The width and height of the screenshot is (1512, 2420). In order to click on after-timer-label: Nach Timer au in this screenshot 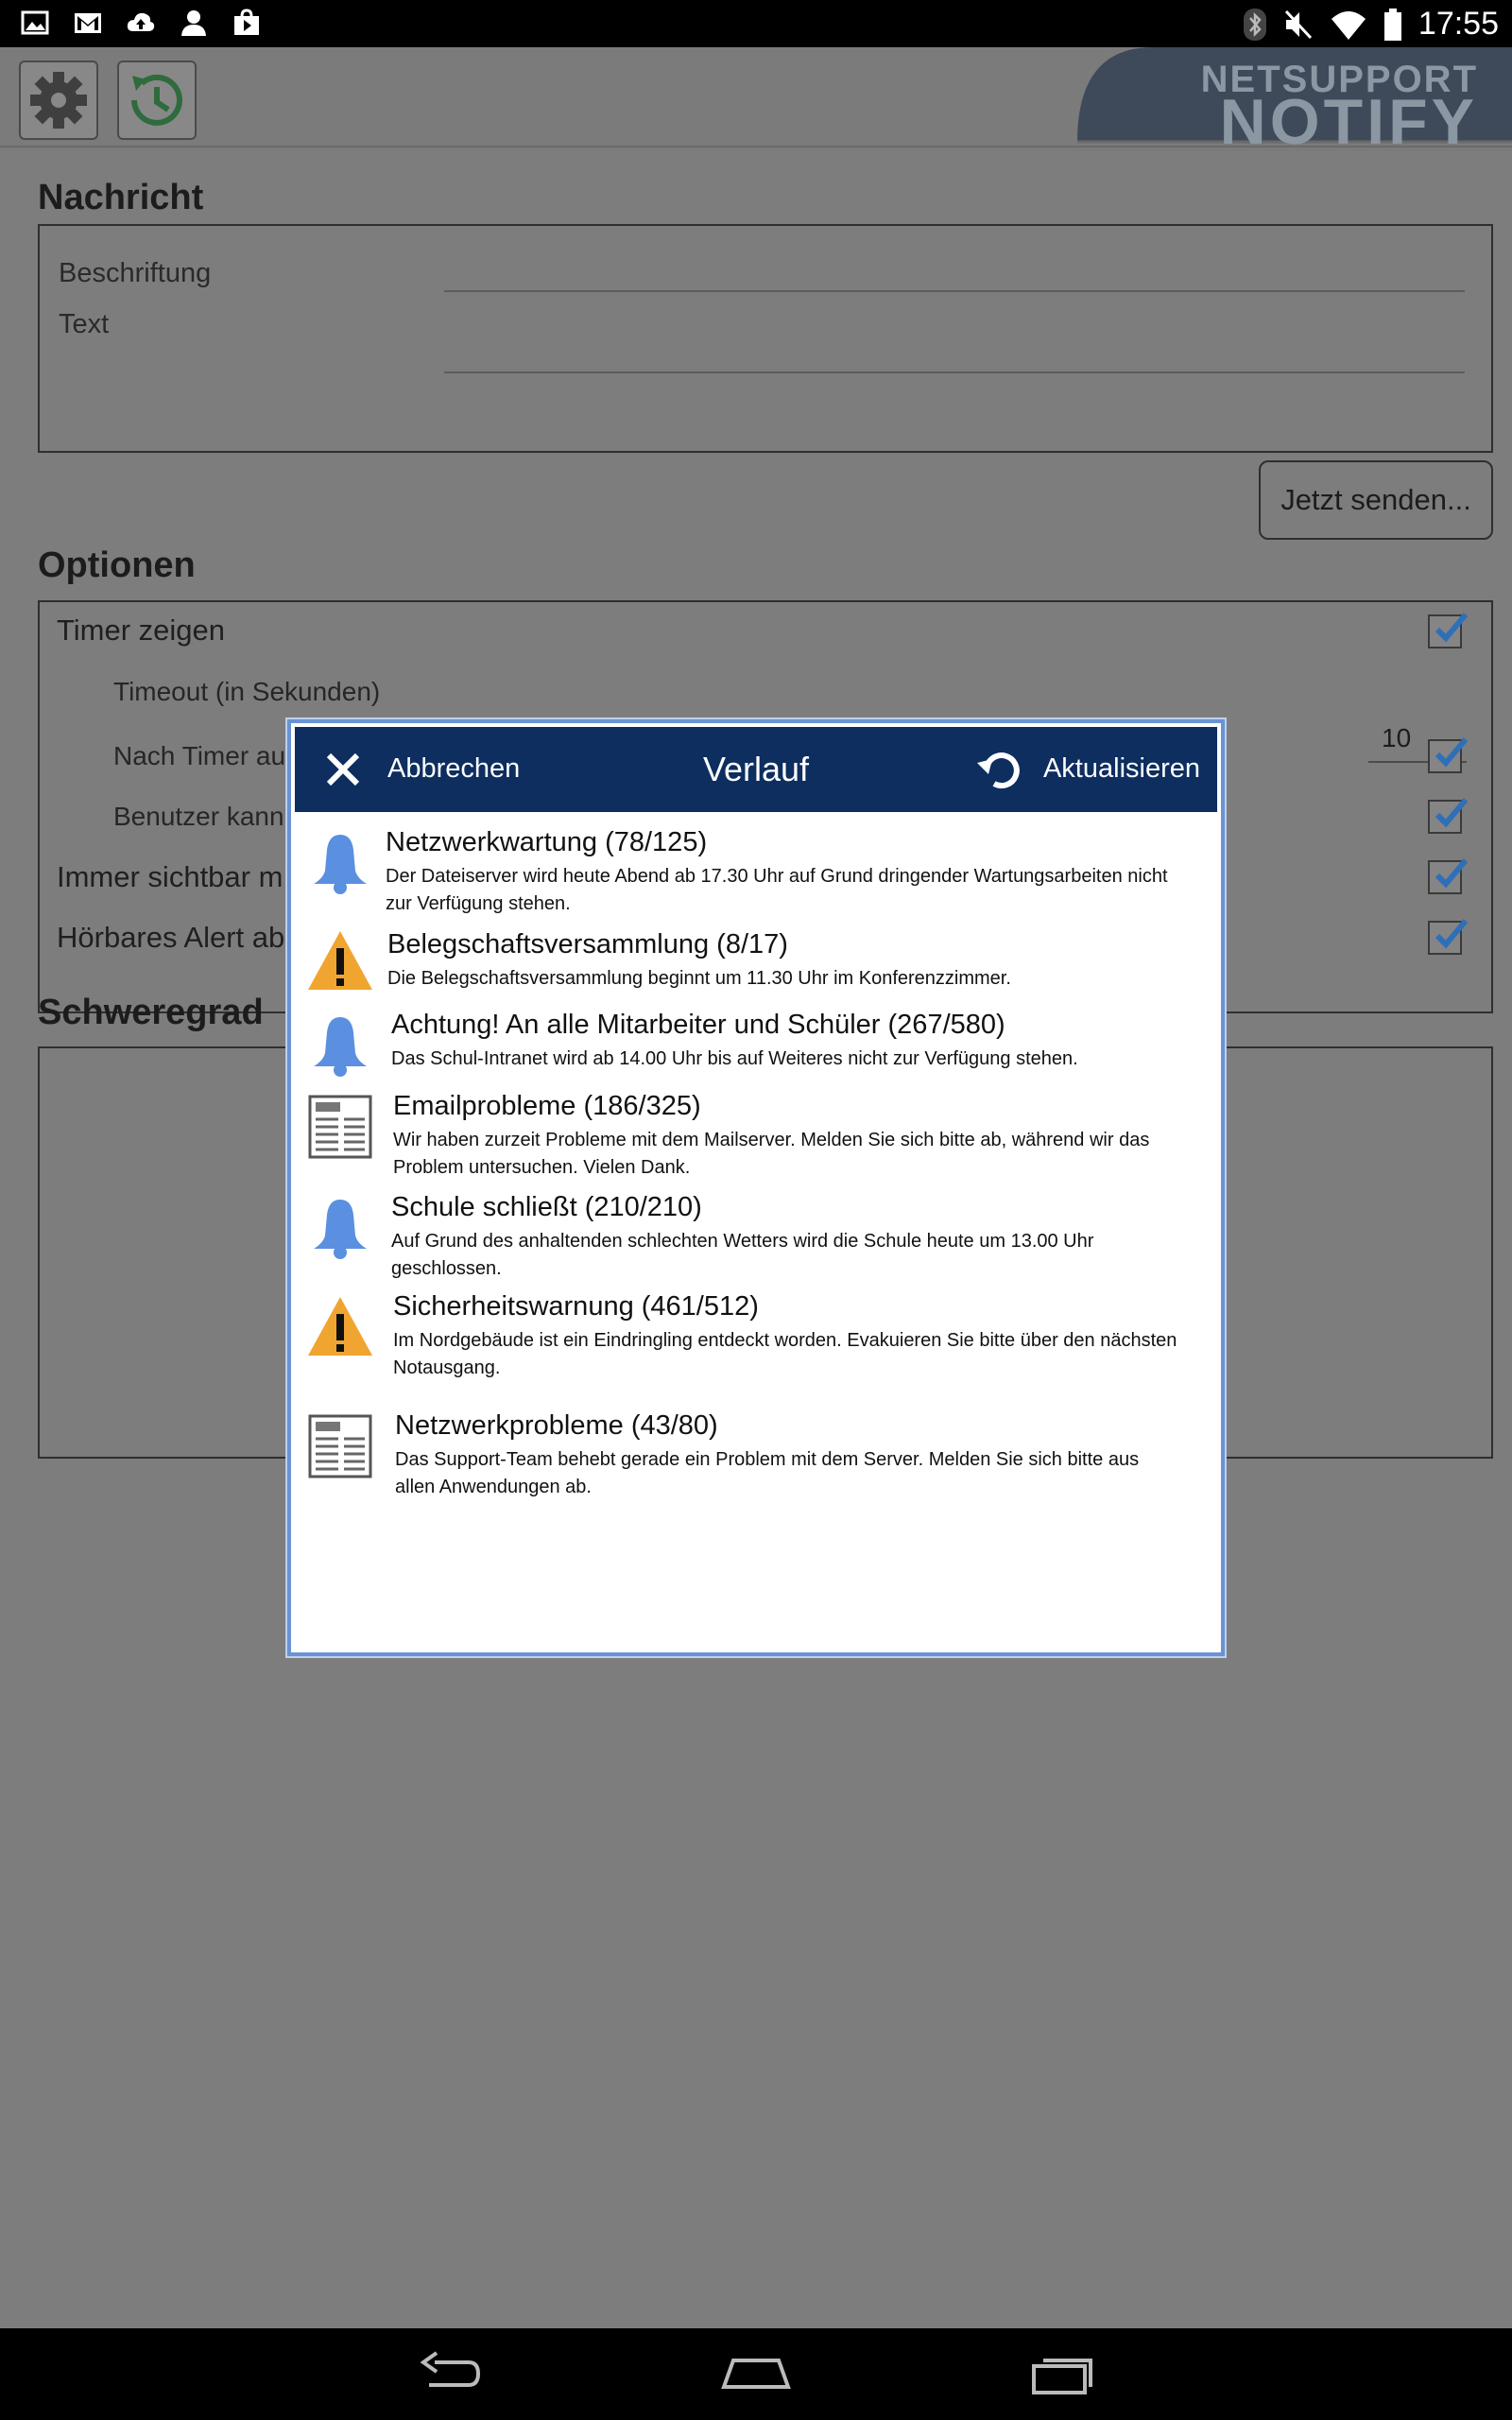, I will do `click(199, 755)`.